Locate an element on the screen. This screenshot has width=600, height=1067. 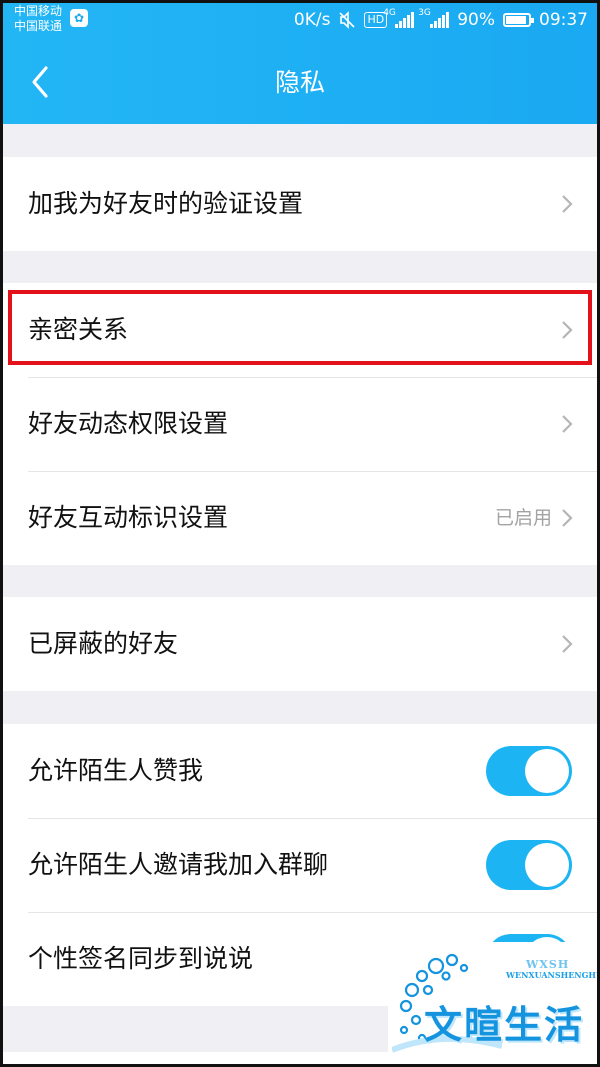
row-label: 好友互动标识设置 is located at coordinates (128, 517).